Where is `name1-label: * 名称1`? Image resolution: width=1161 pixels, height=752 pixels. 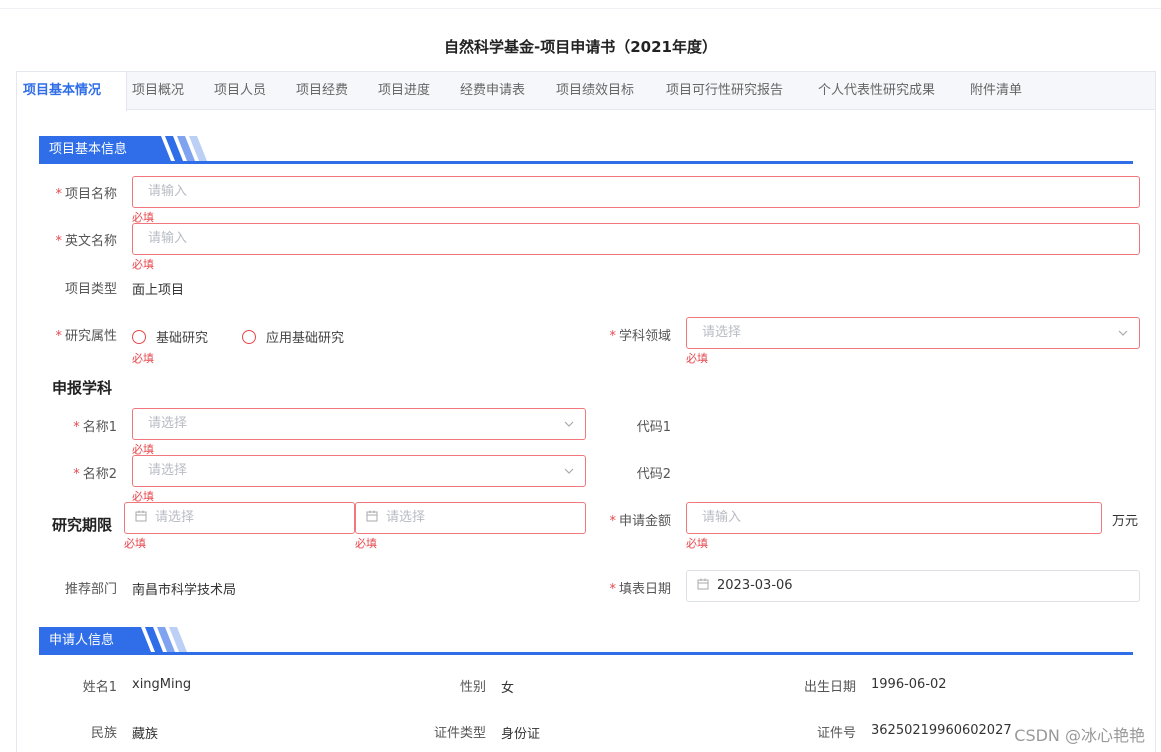 name1-label: * 名称1 is located at coordinates (95, 427).